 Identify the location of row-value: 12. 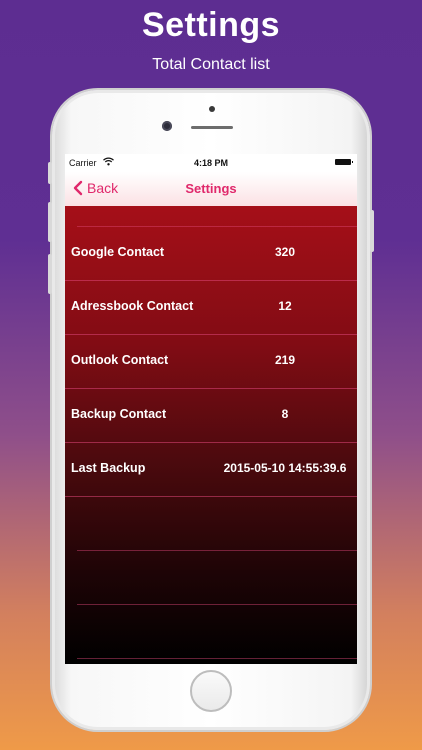
(285, 306).